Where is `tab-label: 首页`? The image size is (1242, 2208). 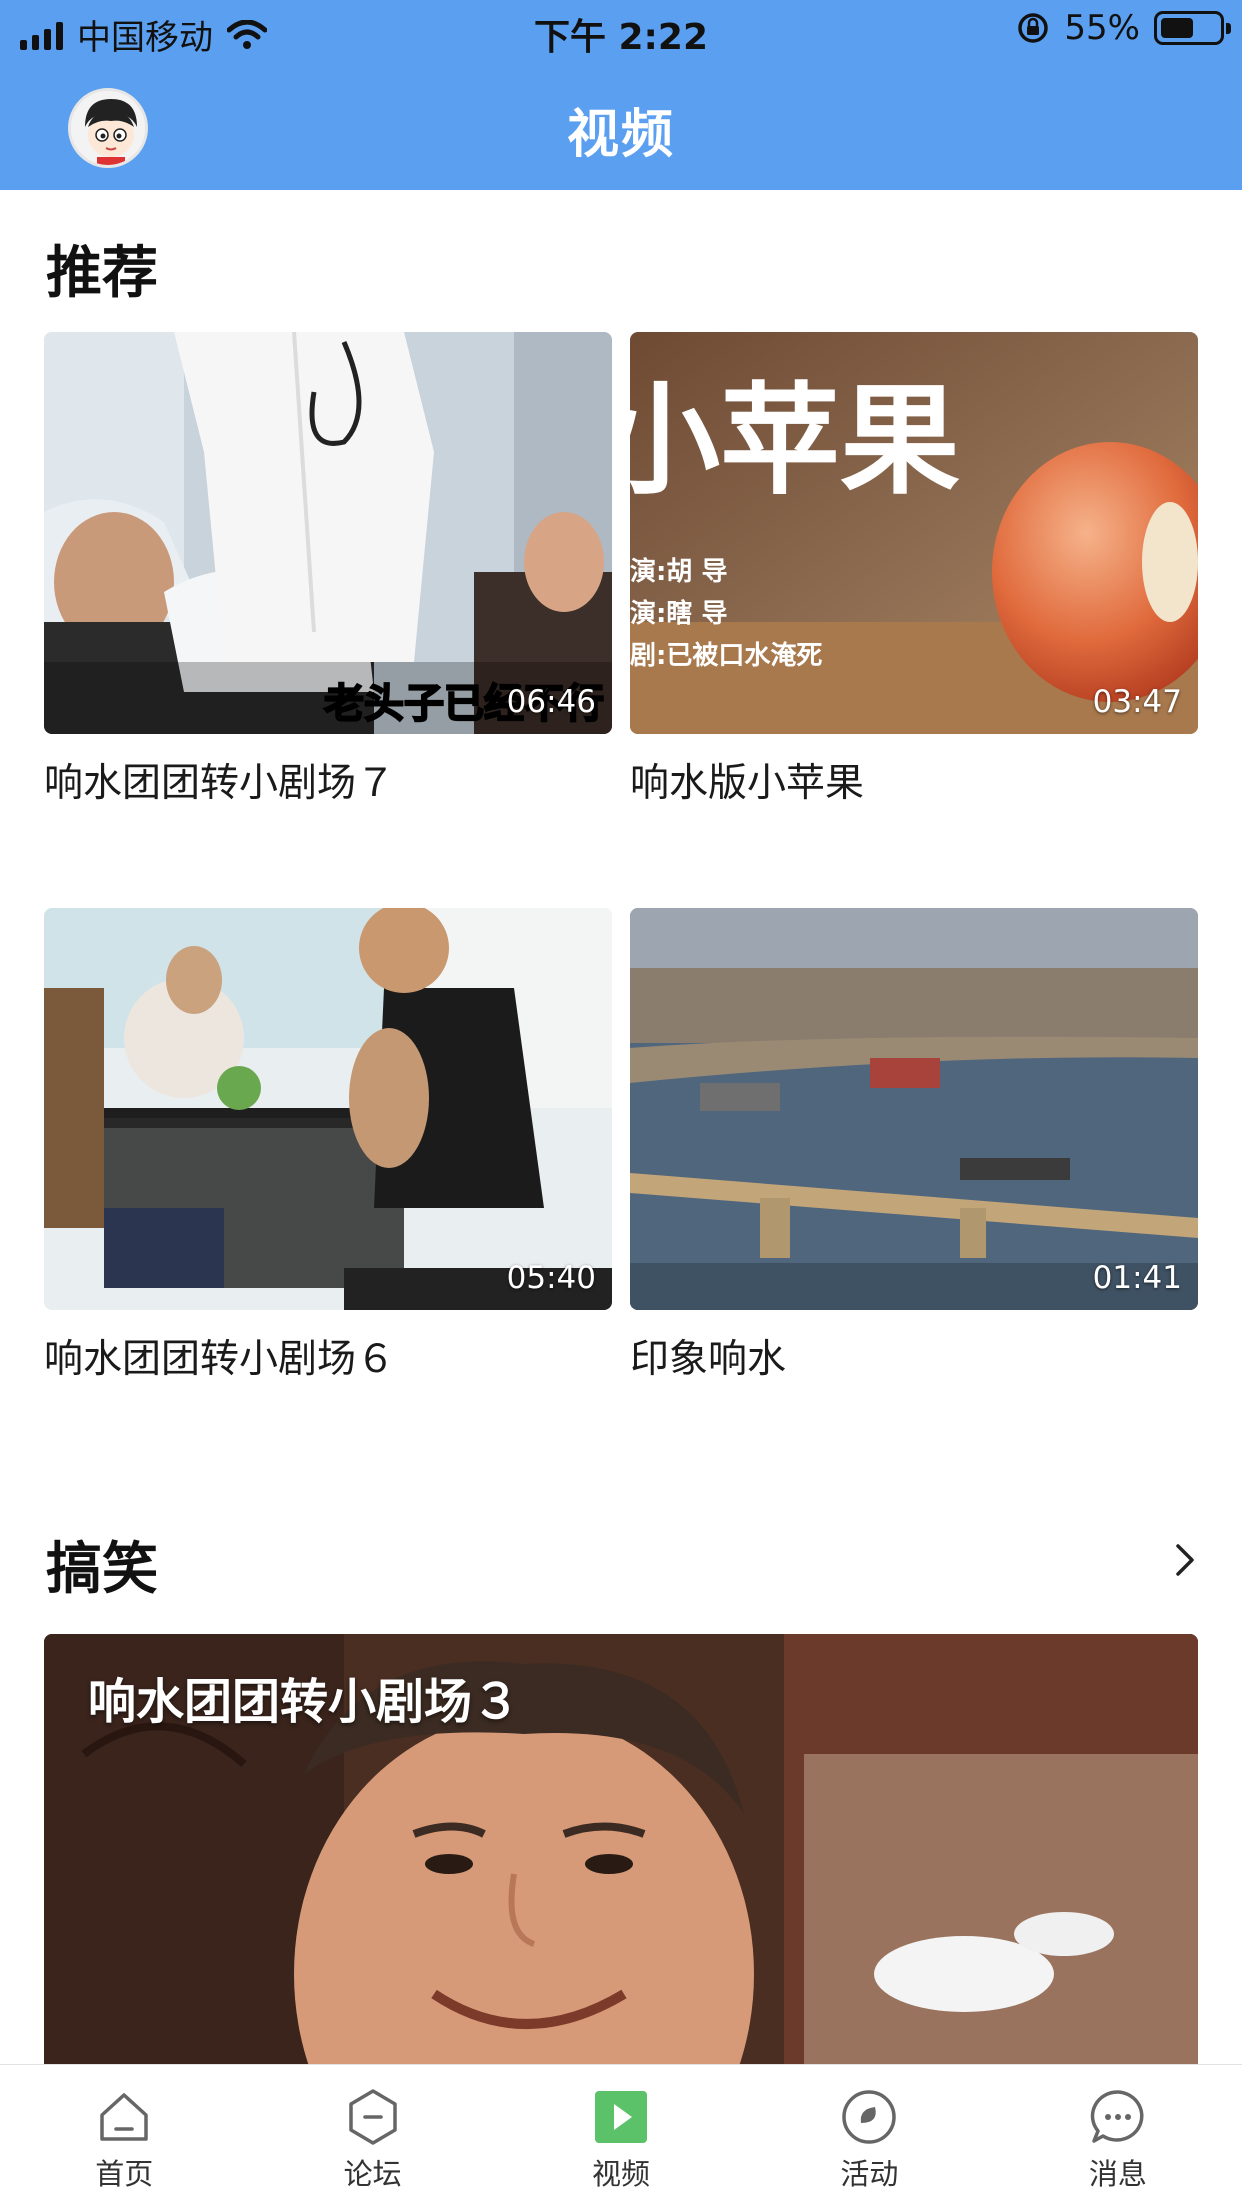
tab-label: 首页 is located at coordinates (124, 2174).